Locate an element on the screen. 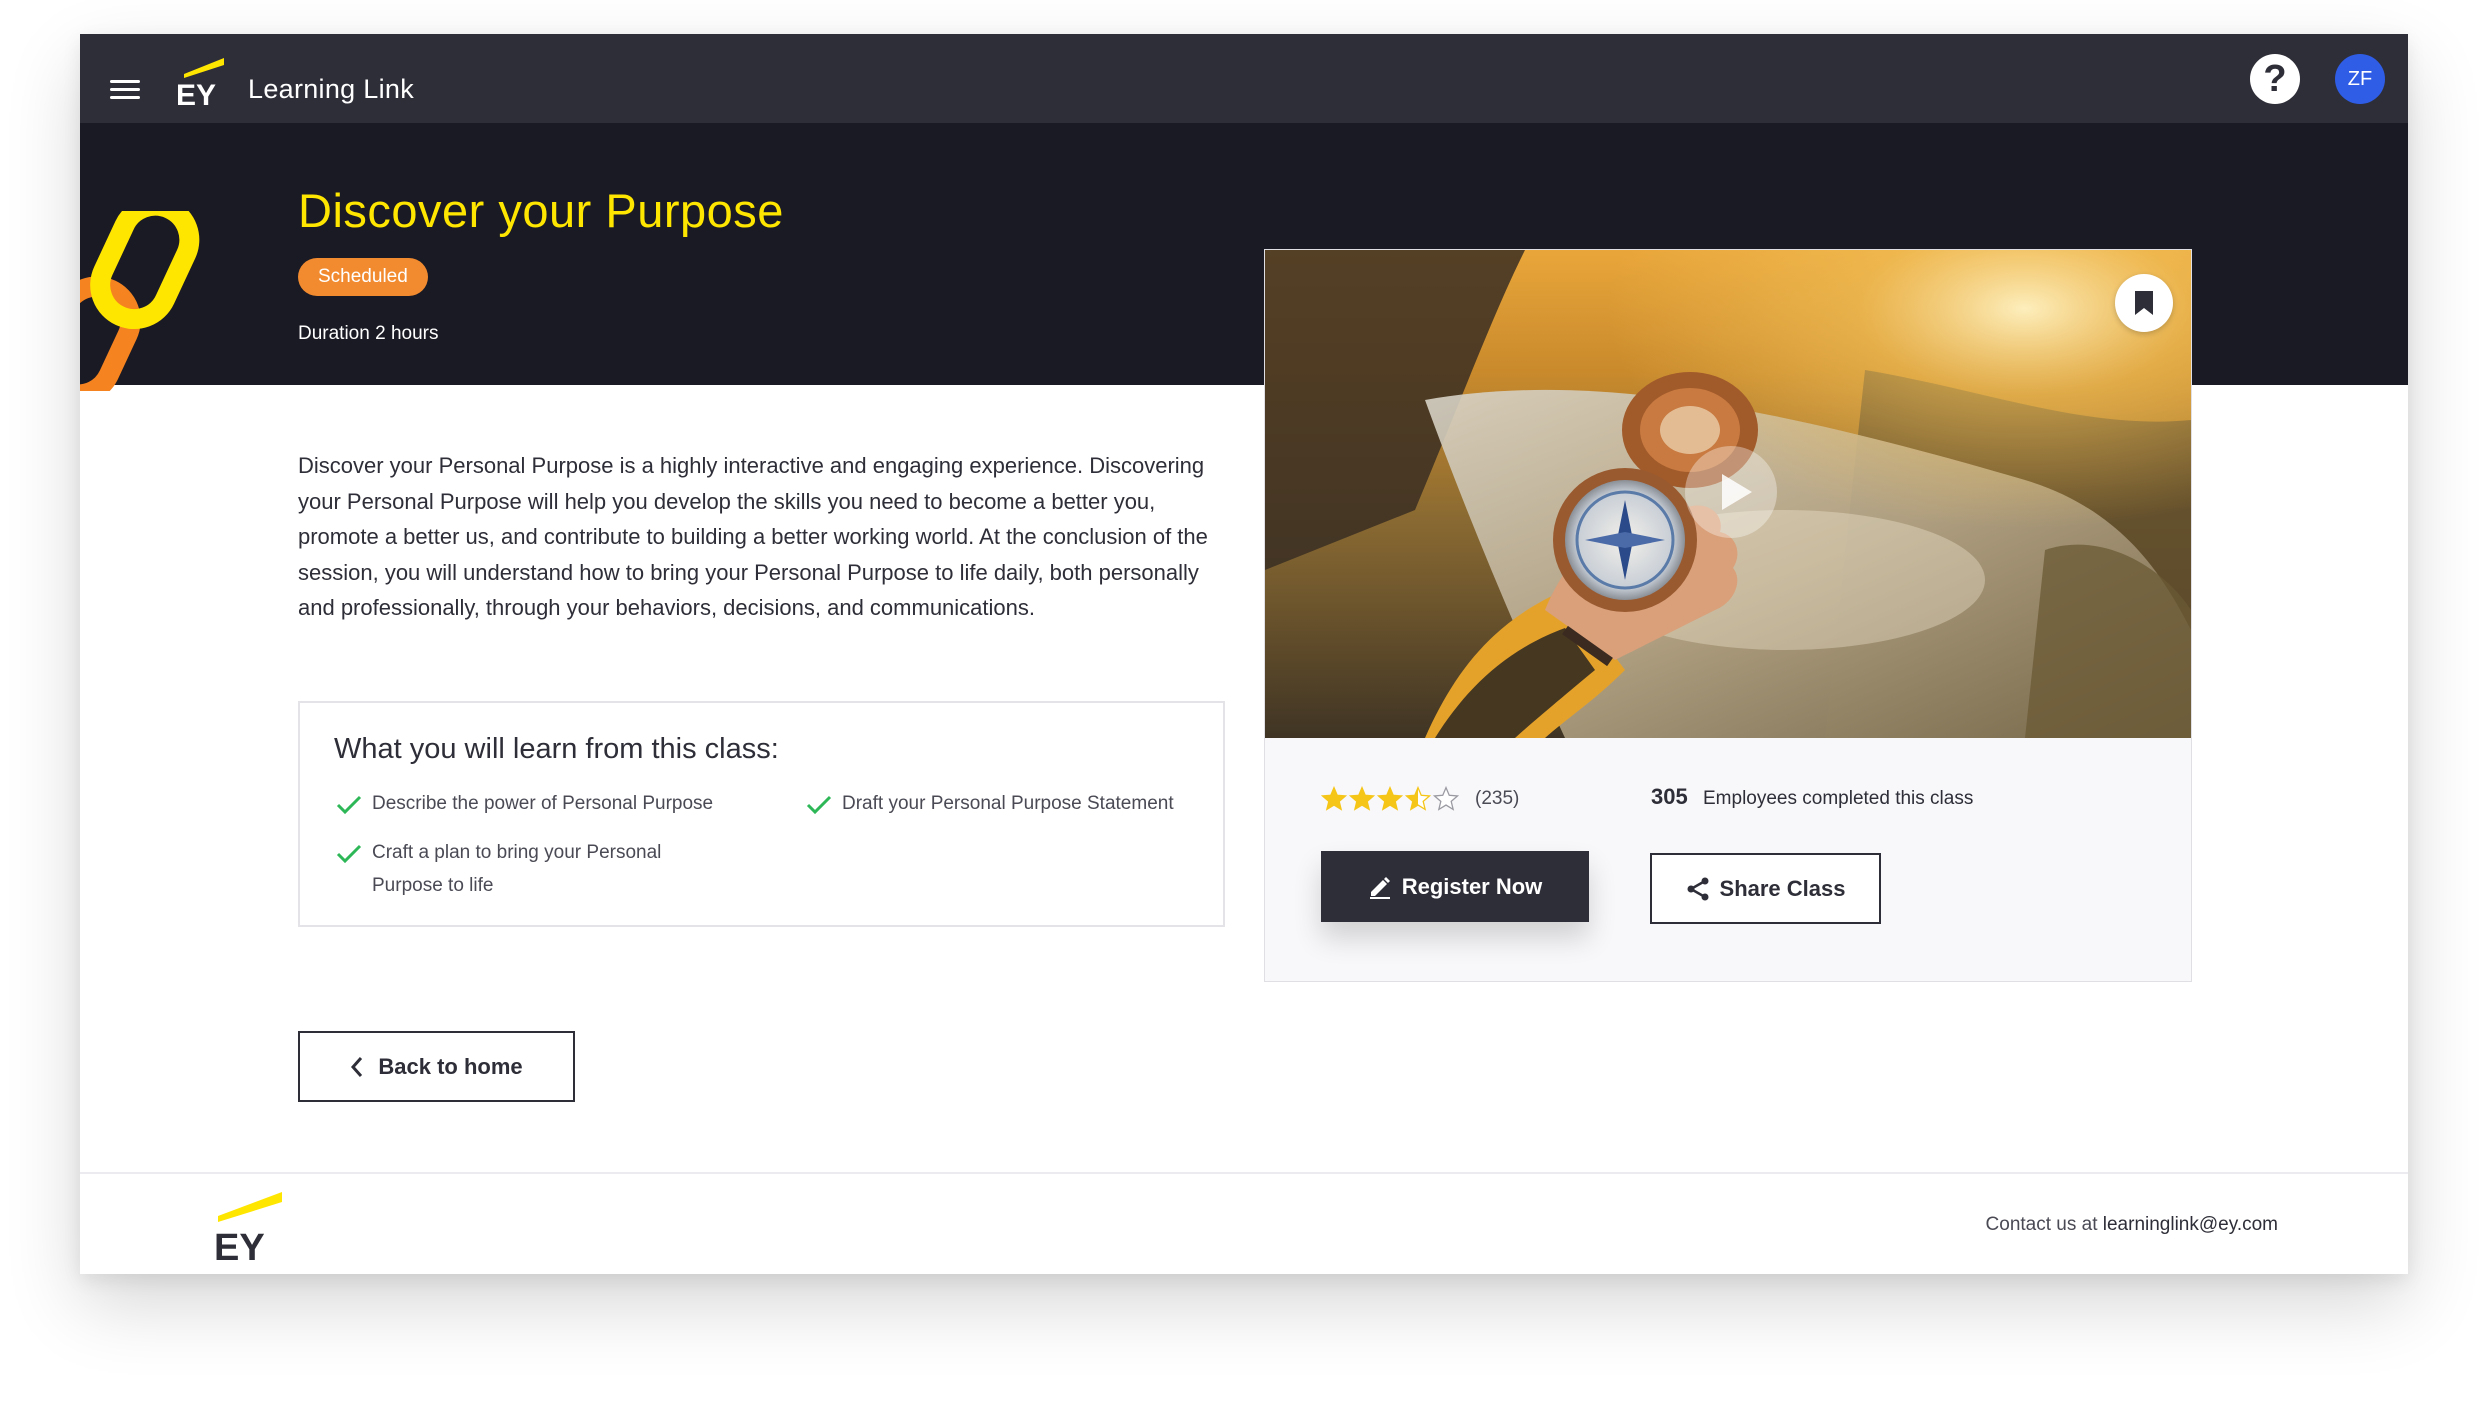  pencil-icon is located at coordinates (1379, 887).